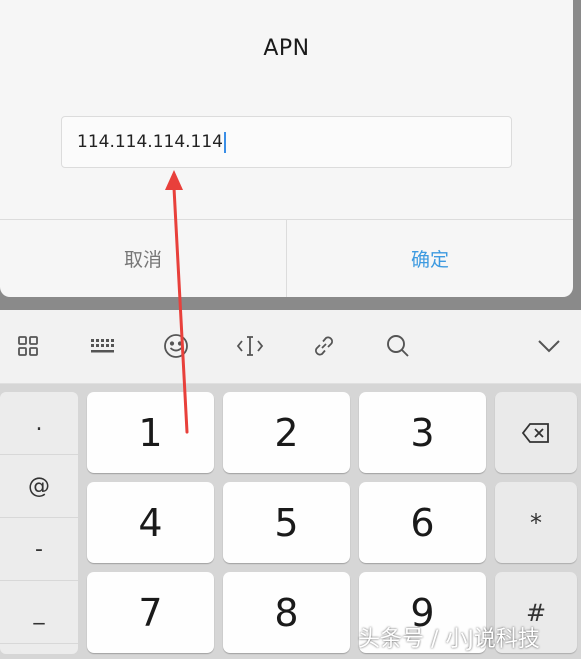 The width and height of the screenshot is (581, 659). I want to click on link-icon, so click(324, 346).